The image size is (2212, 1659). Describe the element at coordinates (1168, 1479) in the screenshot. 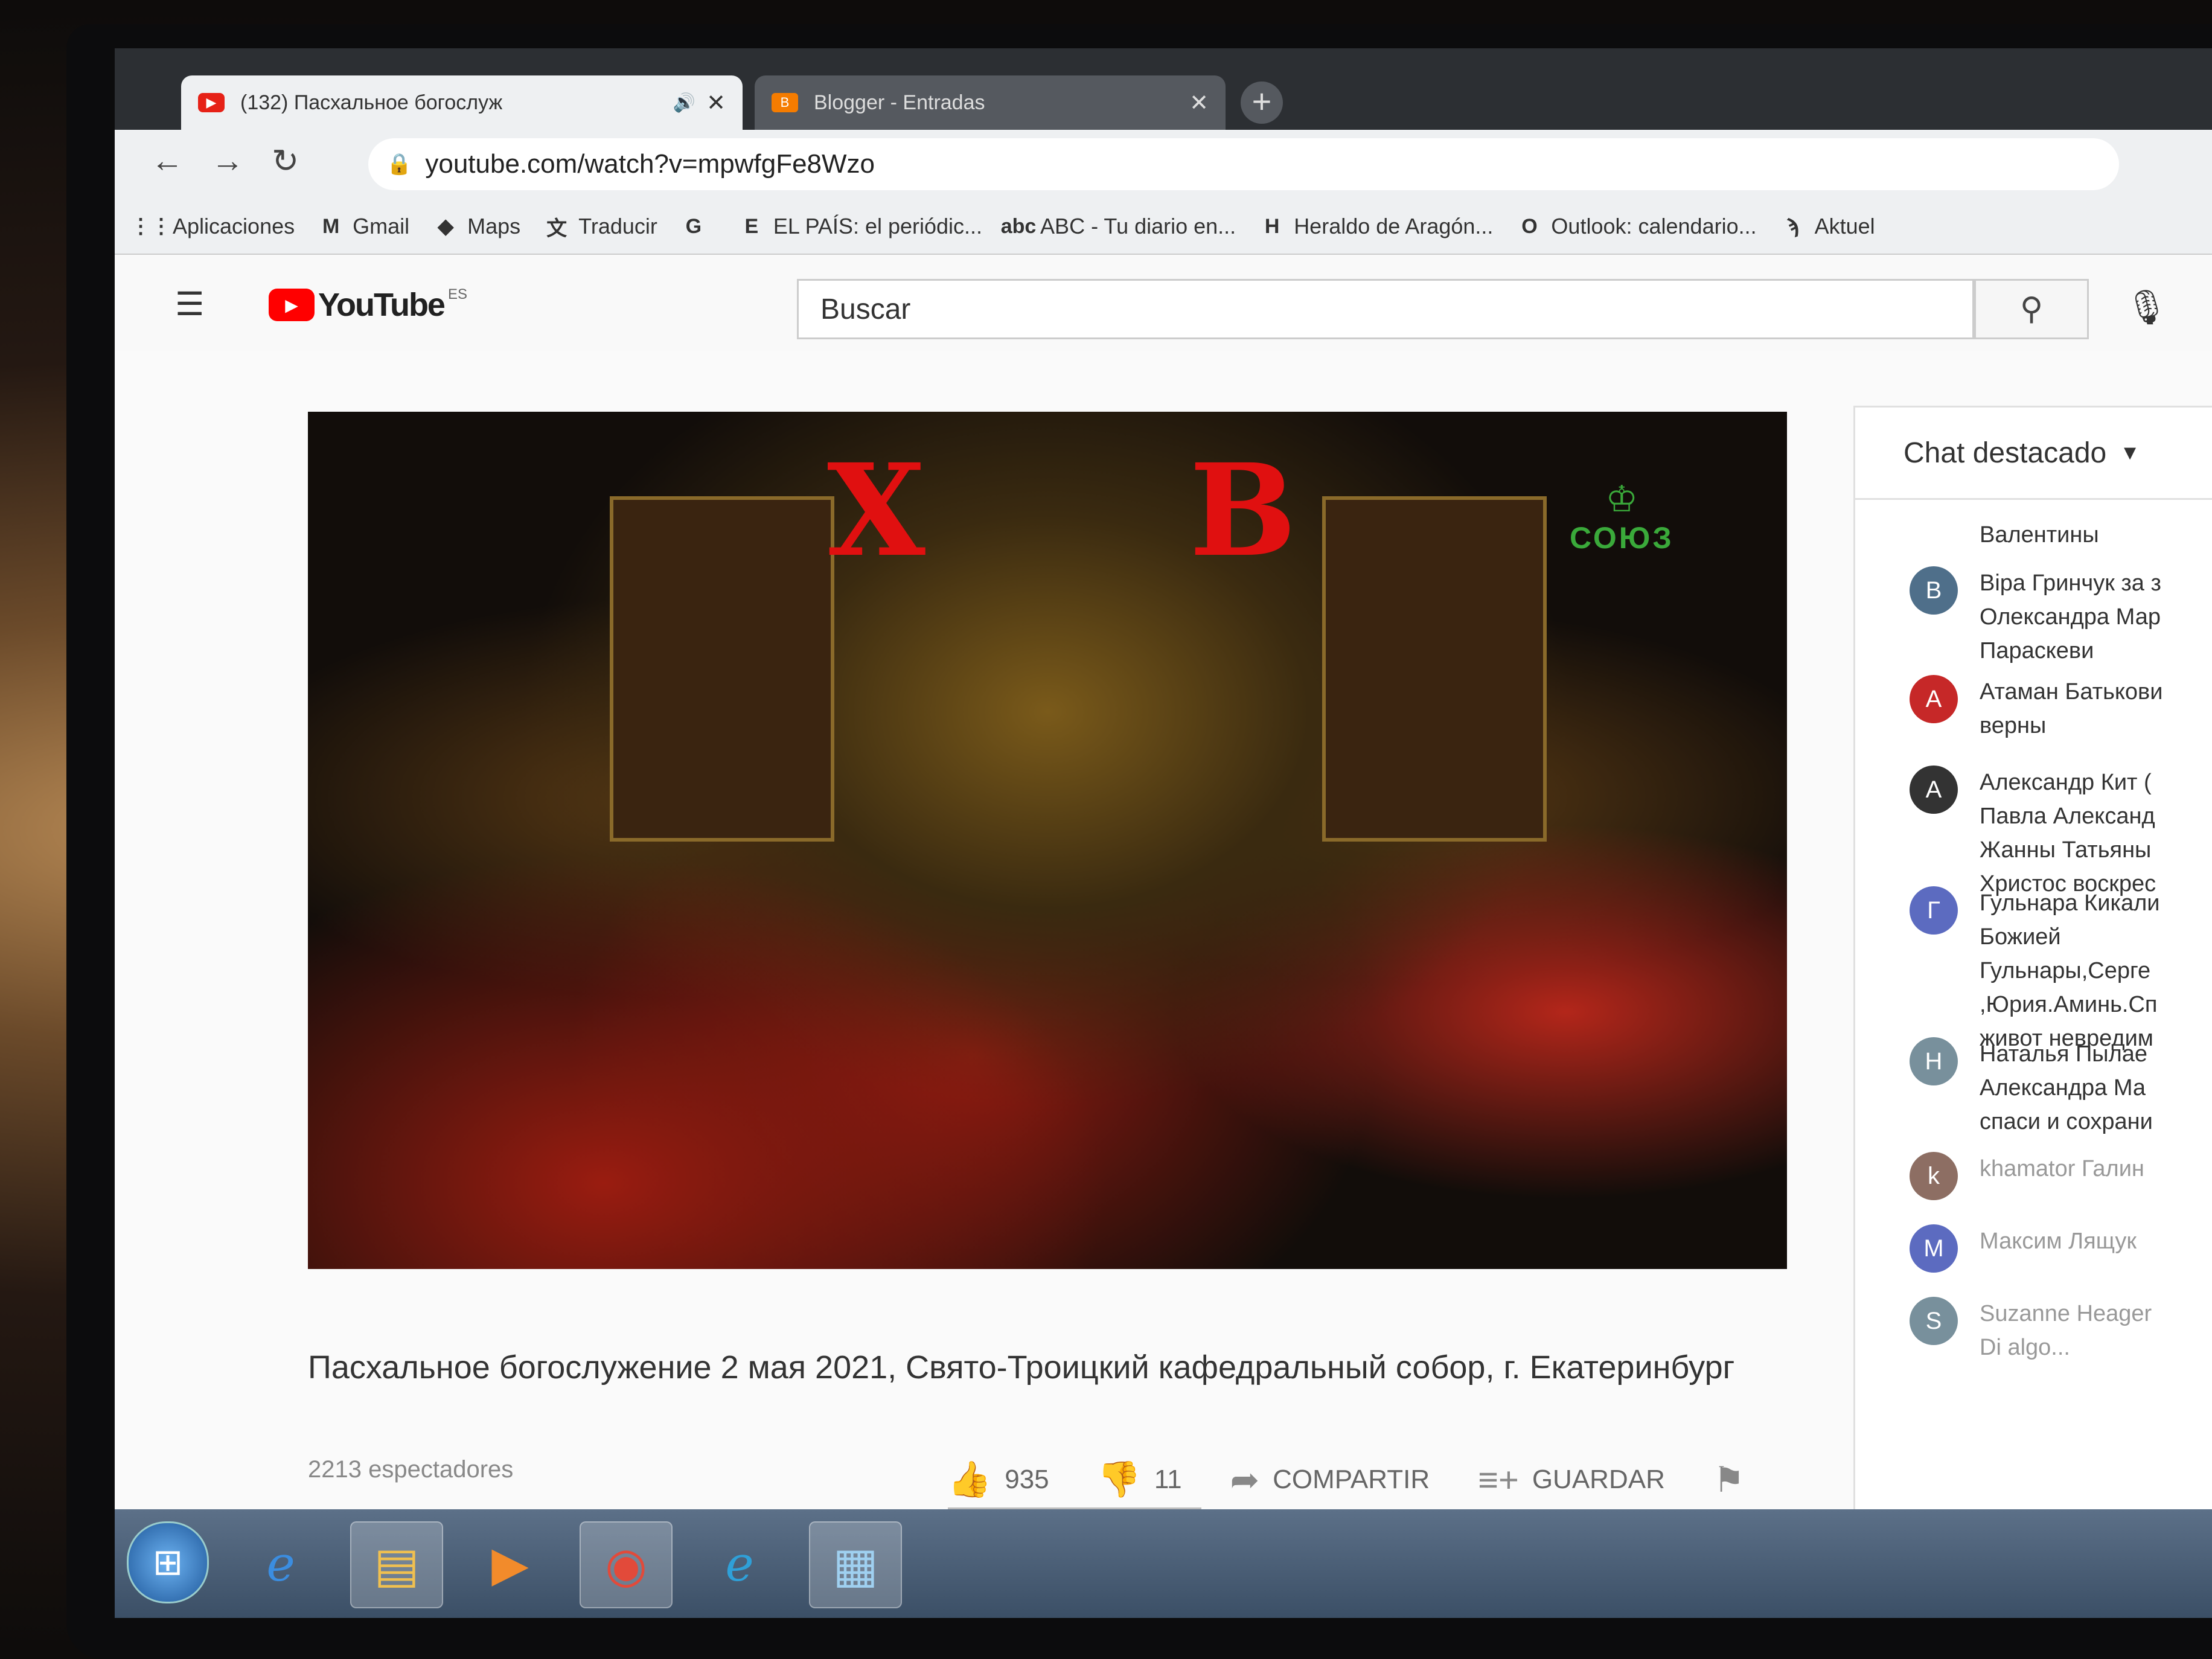

I see `dislike-count: 11` at that location.